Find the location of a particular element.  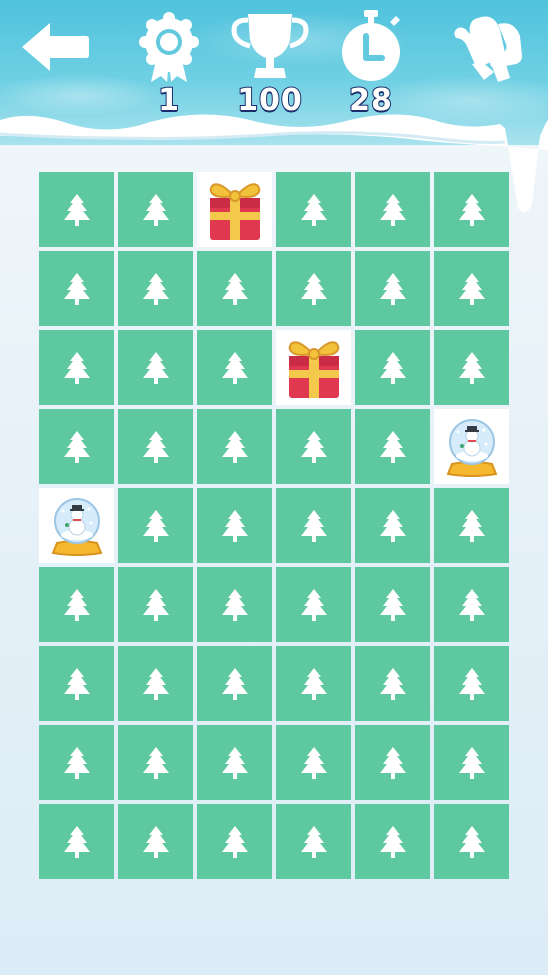

gift-box-icon is located at coordinates (234, 211).